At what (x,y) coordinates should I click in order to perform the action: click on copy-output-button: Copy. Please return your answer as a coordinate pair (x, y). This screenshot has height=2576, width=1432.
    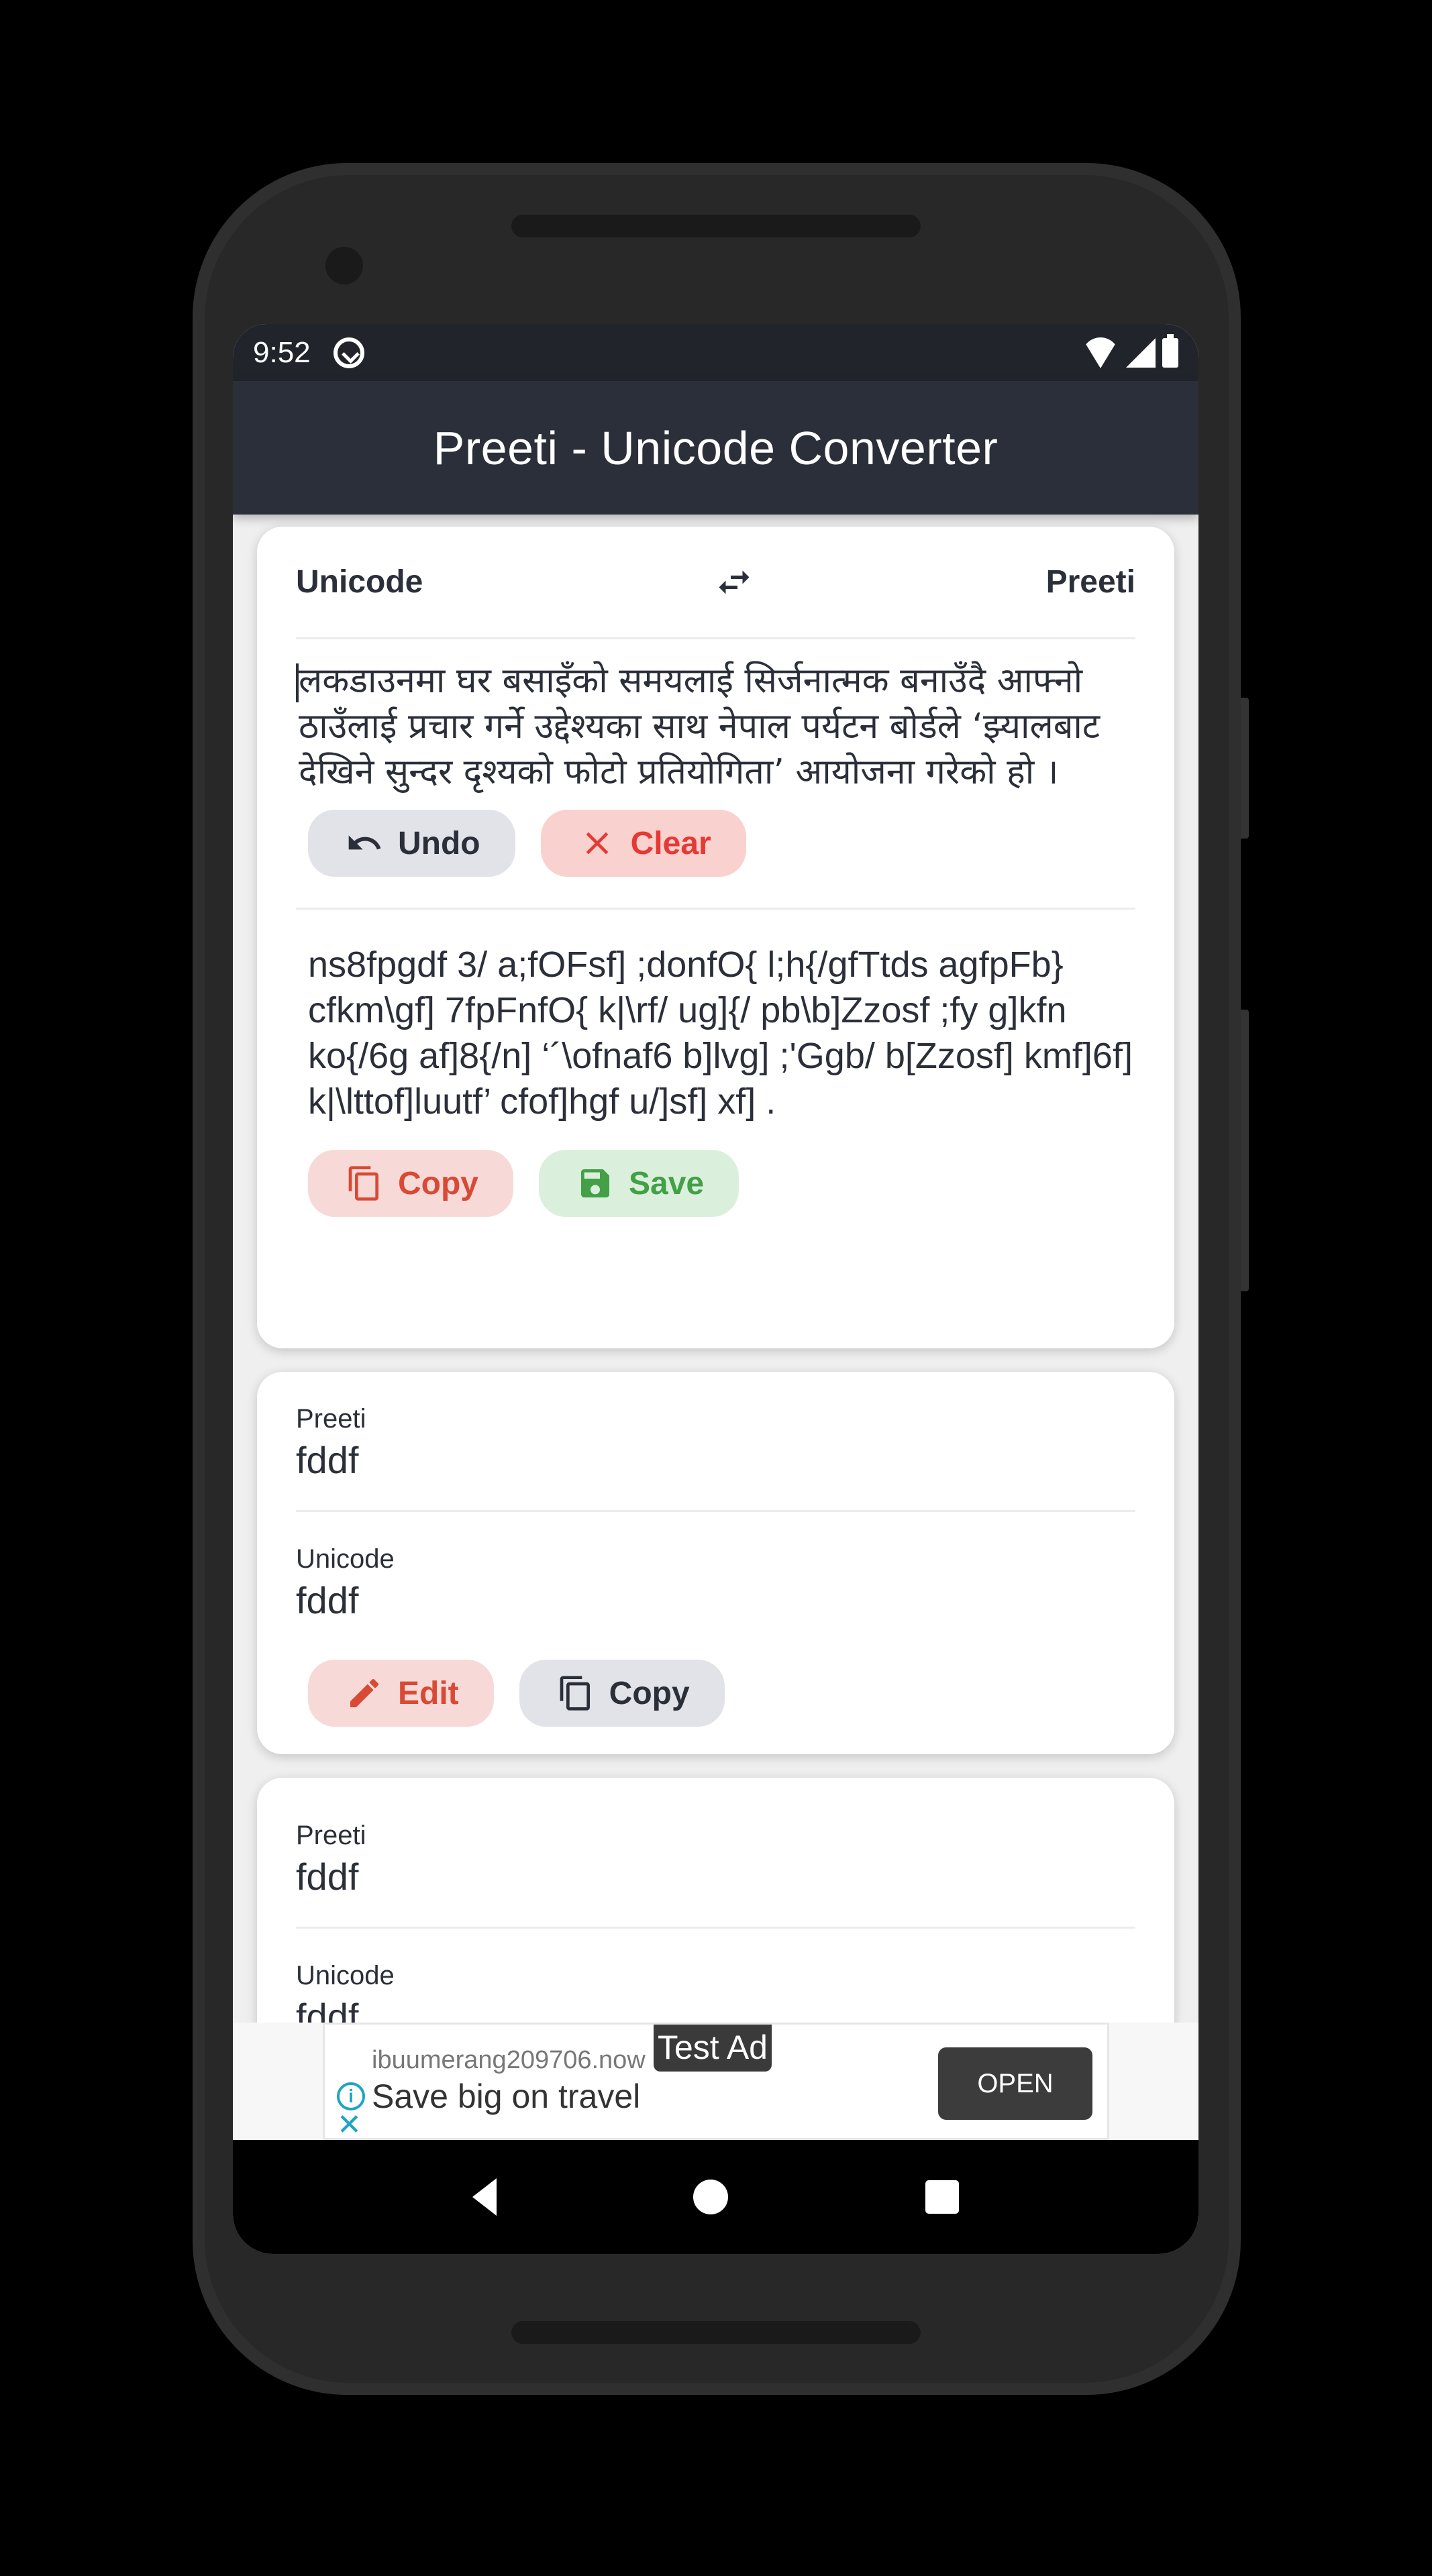
    Looking at the image, I should click on (410, 1183).